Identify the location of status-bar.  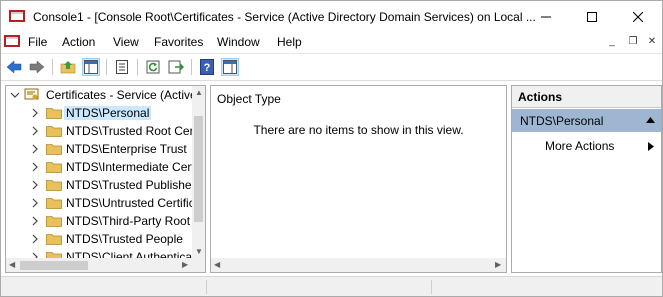
(331, 286).